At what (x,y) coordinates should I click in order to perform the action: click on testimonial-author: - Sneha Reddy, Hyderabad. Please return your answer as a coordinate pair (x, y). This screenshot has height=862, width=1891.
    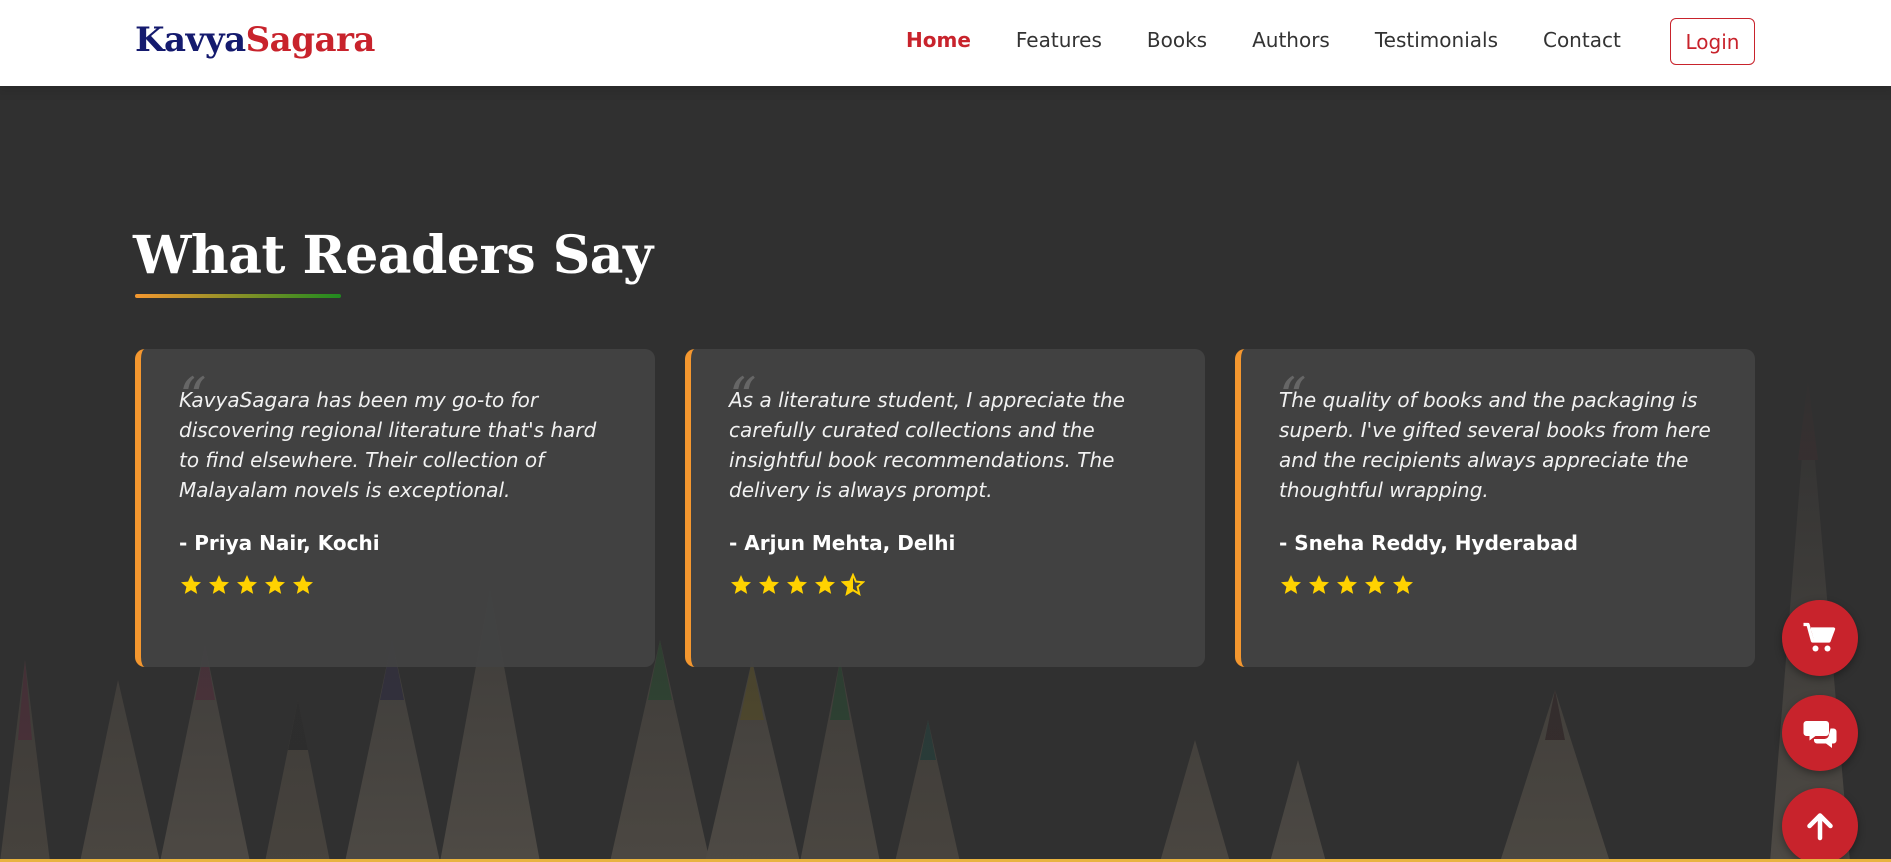
    Looking at the image, I should click on (1428, 543).